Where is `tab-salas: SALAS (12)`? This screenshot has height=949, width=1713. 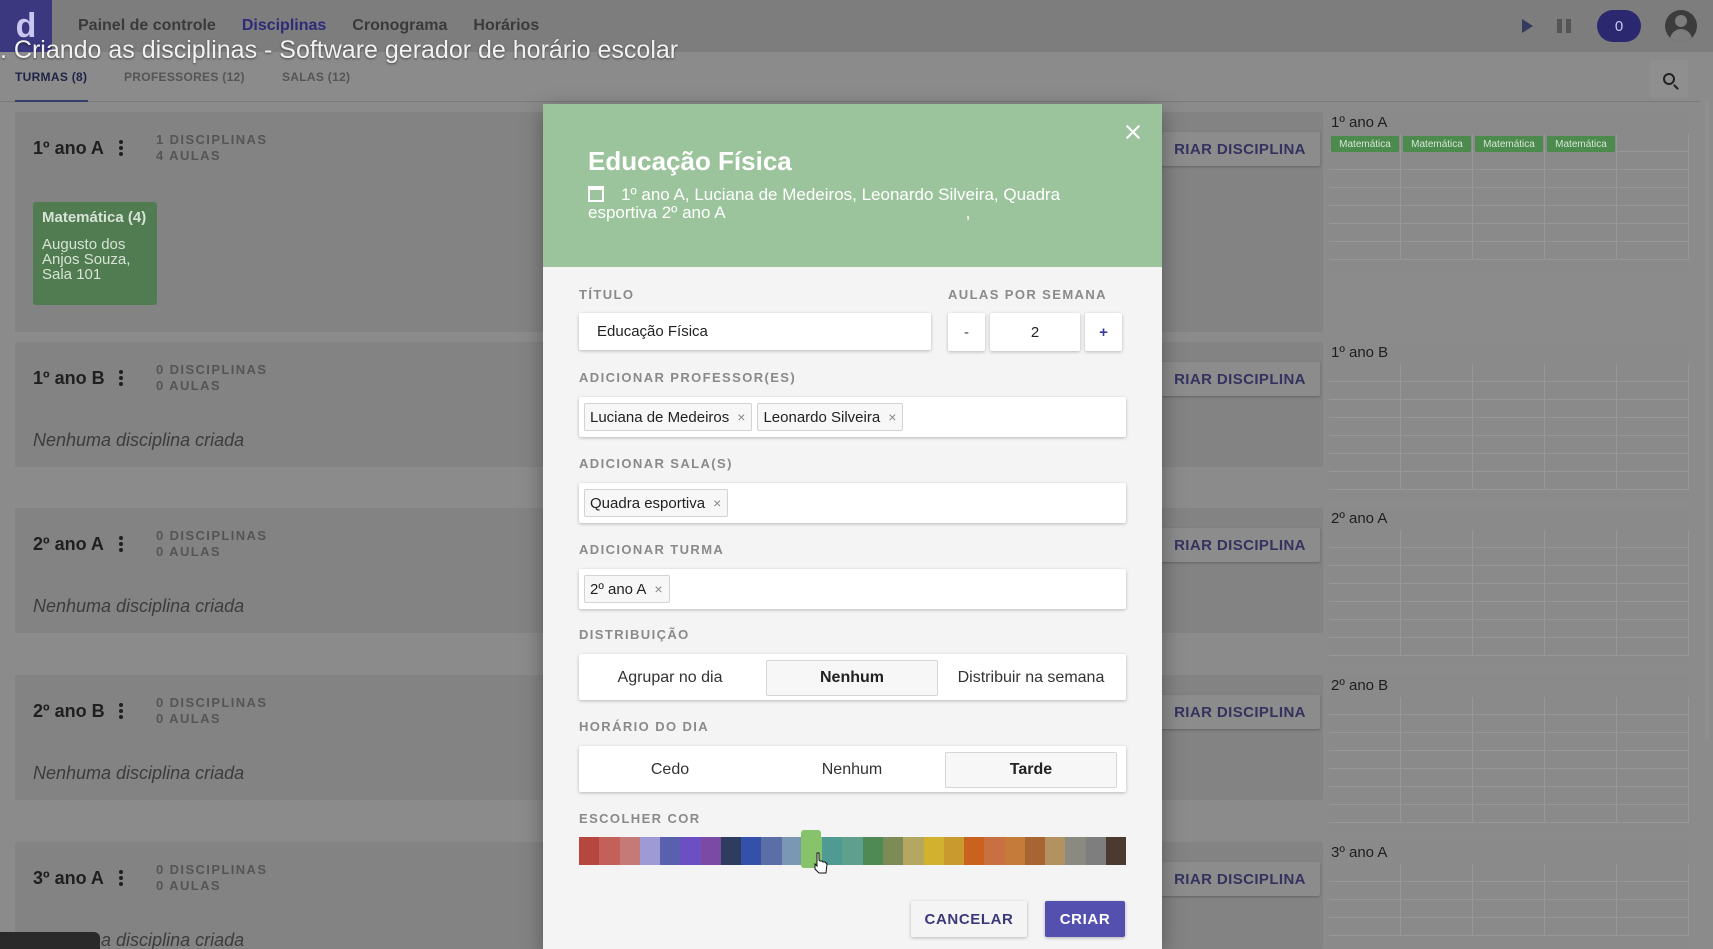
tab-salas: SALAS (12) is located at coordinates (316, 77).